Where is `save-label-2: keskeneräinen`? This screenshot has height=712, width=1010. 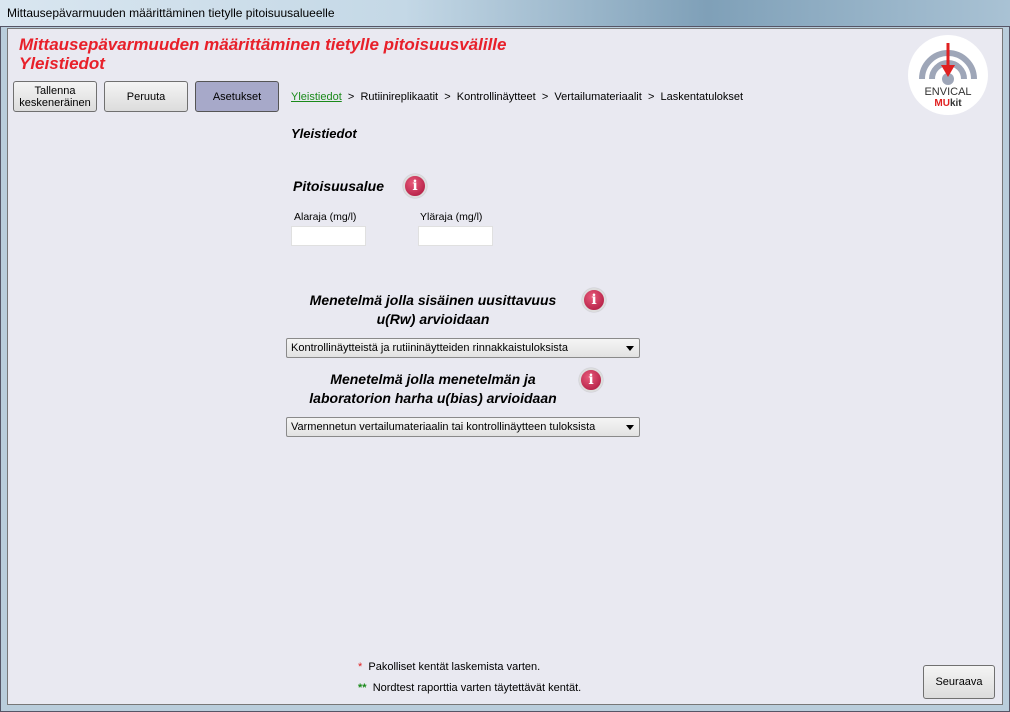 save-label-2: keskeneräinen is located at coordinates (55, 102).